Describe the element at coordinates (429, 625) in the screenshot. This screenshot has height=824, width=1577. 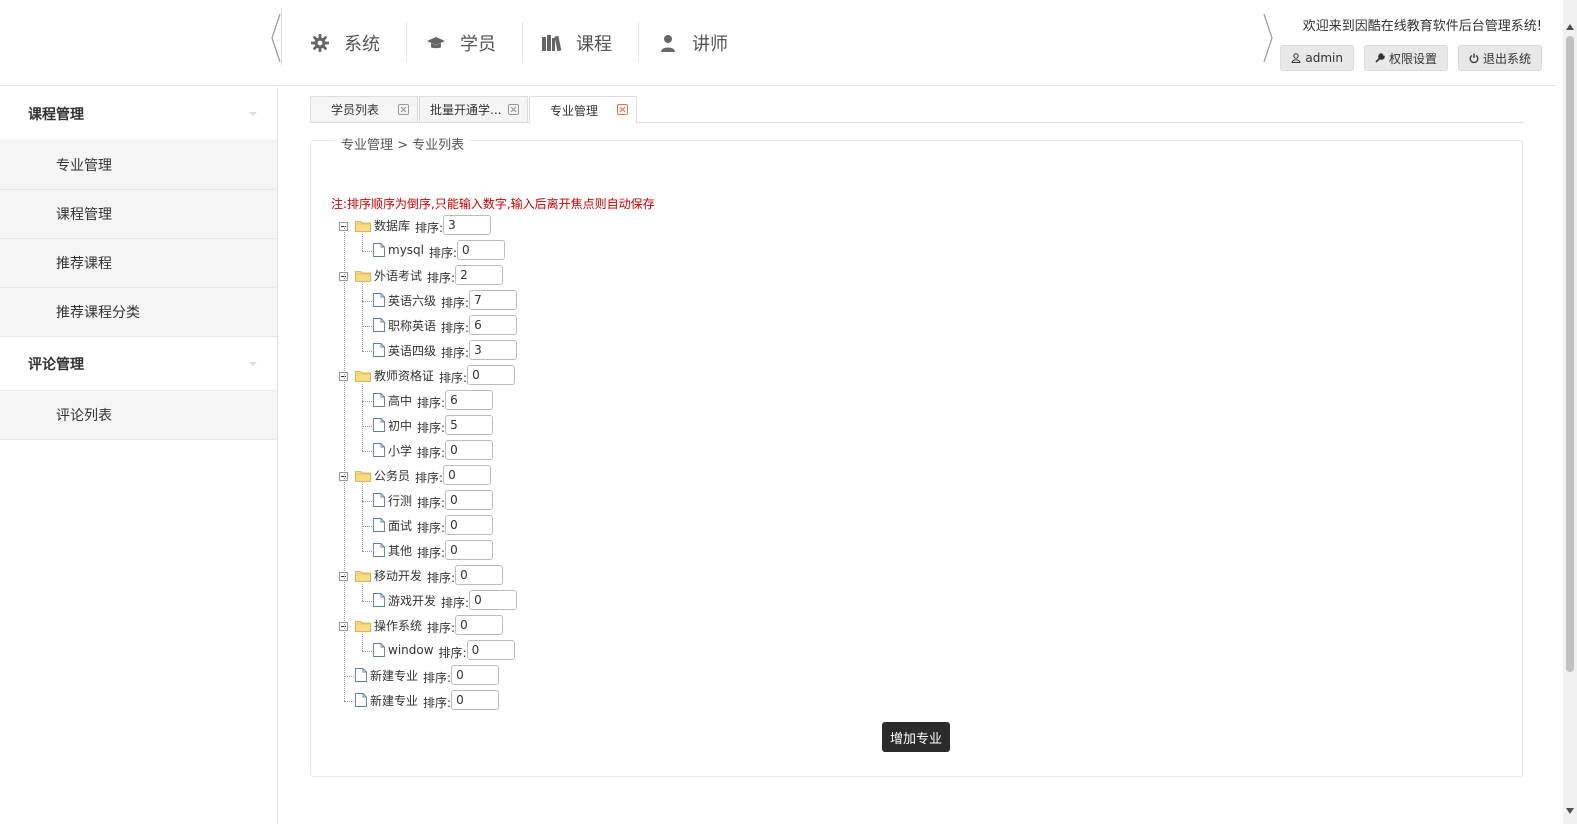
I see `tree-node-major: 操作系统 排序:` at that location.